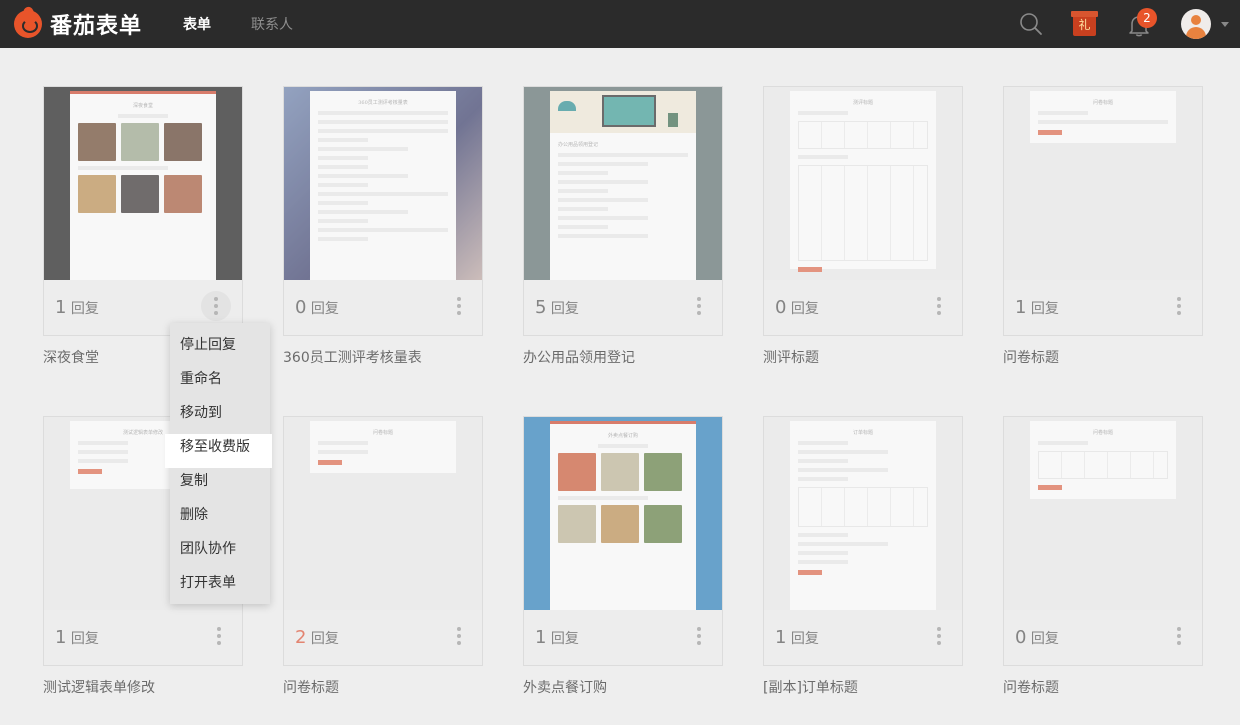 This screenshot has width=1240, height=725. Describe the element at coordinates (383, 513) in the screenshot. I see `thumbnail-background: 问卷标题` at that location.